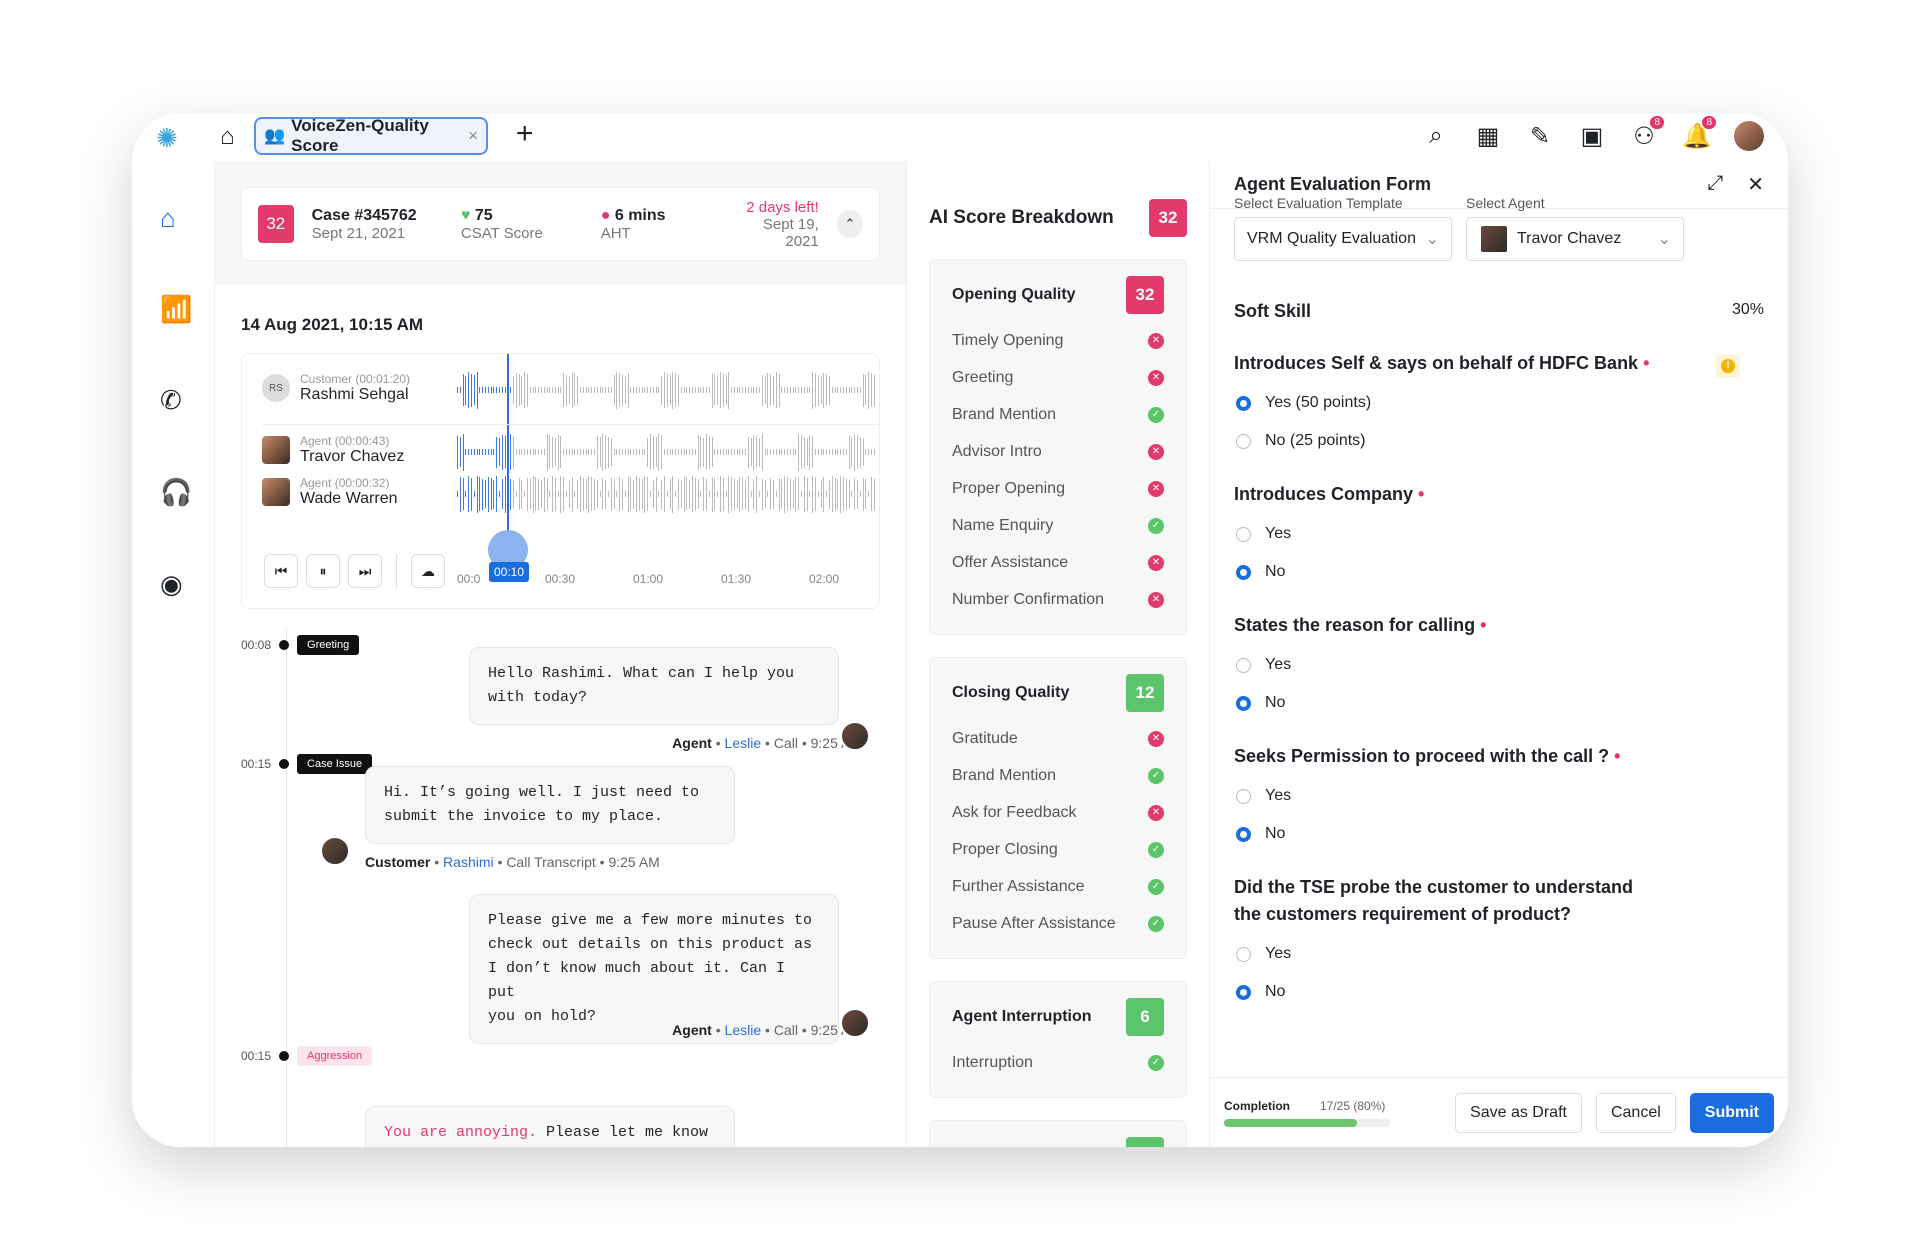 The image size is (1920, 1260). Describe the element at coordinates (1499, 403) in the screenshot. I see `radio-option: Yes (50 points)` at that location.